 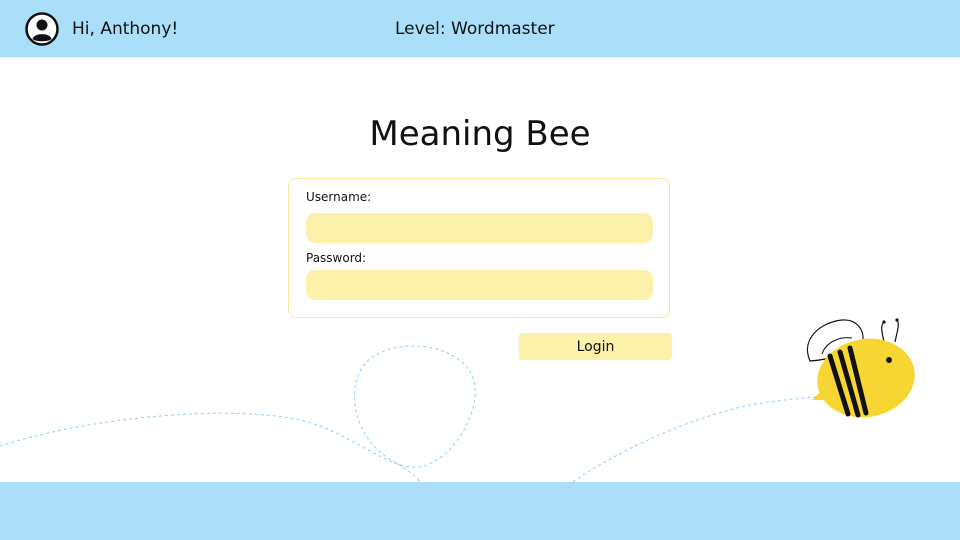 I want to click on bee-icon, so click(x=861, y=368).